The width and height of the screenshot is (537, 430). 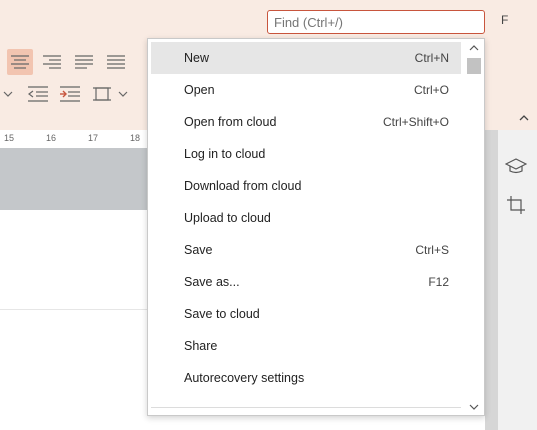 What do you see at coordinates (38, 94) in the screenshot?
I see `decrease-indent-icon` at bounding box center [38, 94].